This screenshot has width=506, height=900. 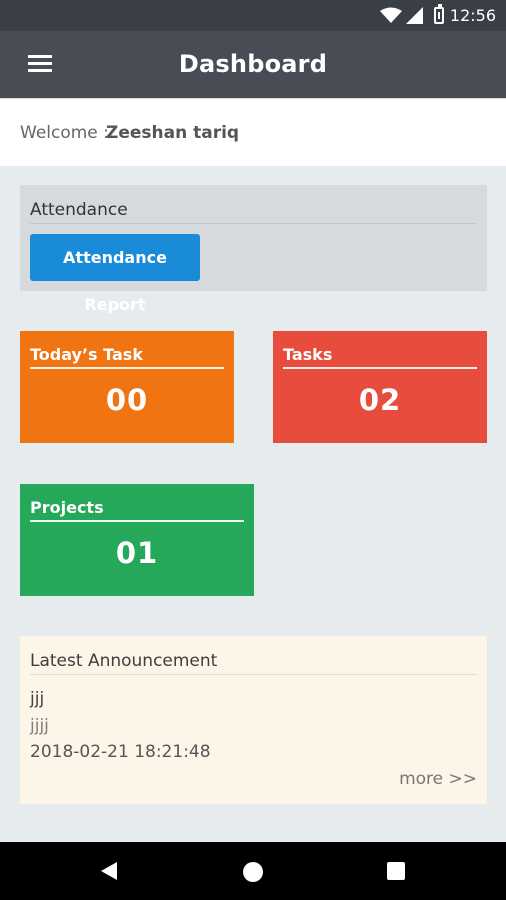 I want to click on tasks-tile: Tasks 02, so click(x=380, y=387).